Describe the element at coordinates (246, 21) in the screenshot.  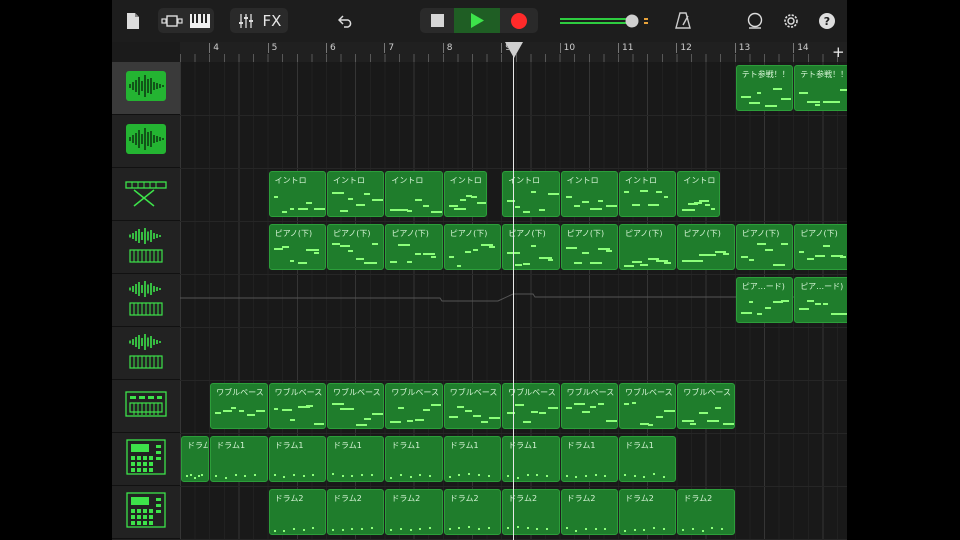
I see `mixer-sliders-icon` at that location.